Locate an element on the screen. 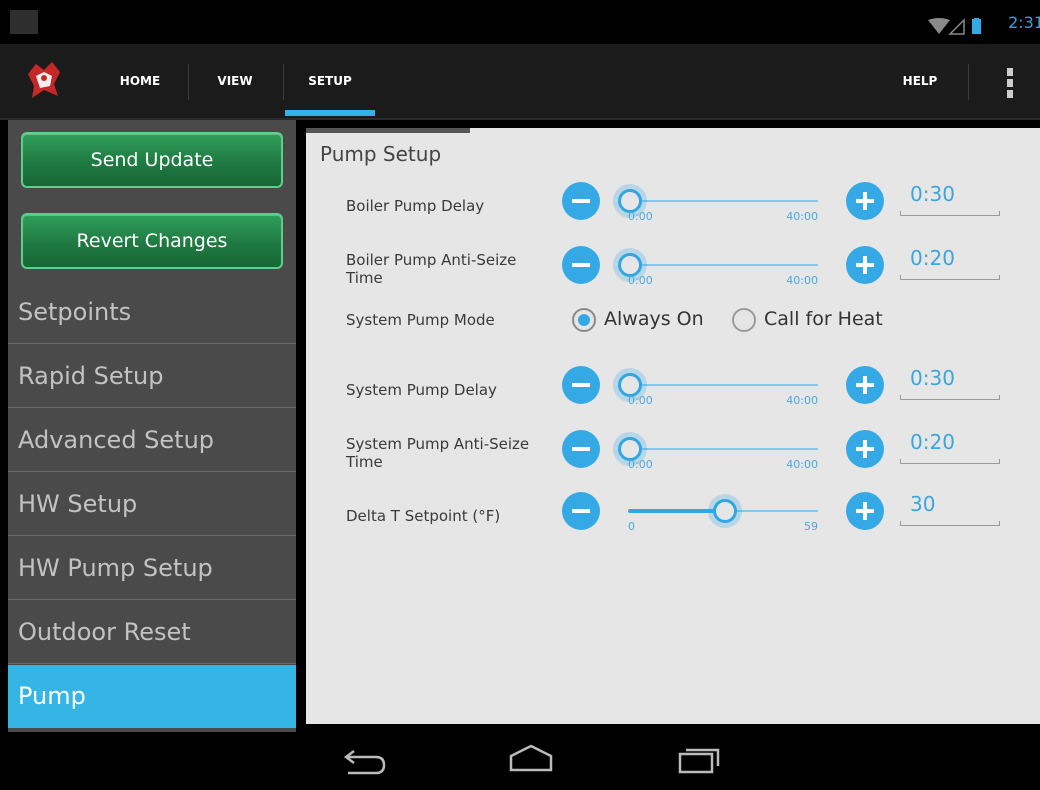  slider-fill is located at coordinates (676, 511).